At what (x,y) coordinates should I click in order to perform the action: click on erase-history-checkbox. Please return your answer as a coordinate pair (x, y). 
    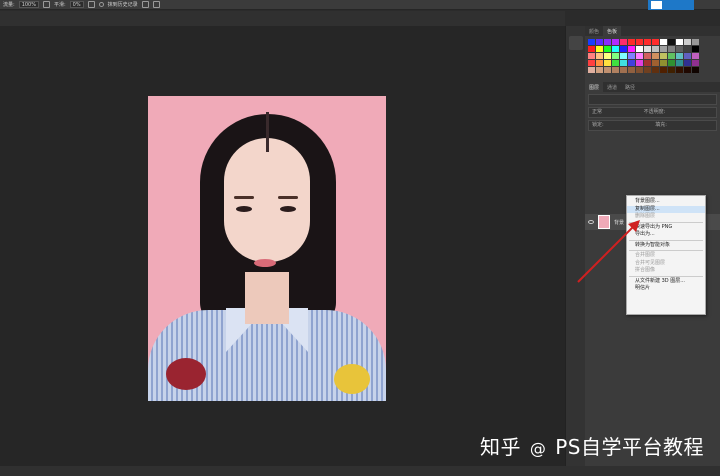
    Looking at the image, I should click on (101, 4).